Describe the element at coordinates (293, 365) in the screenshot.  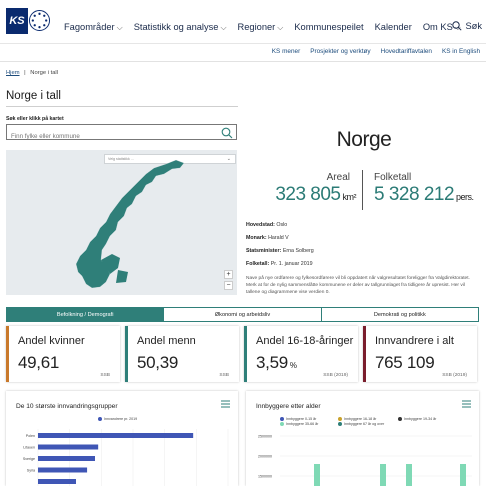
I see `card-unit: %` at that location.